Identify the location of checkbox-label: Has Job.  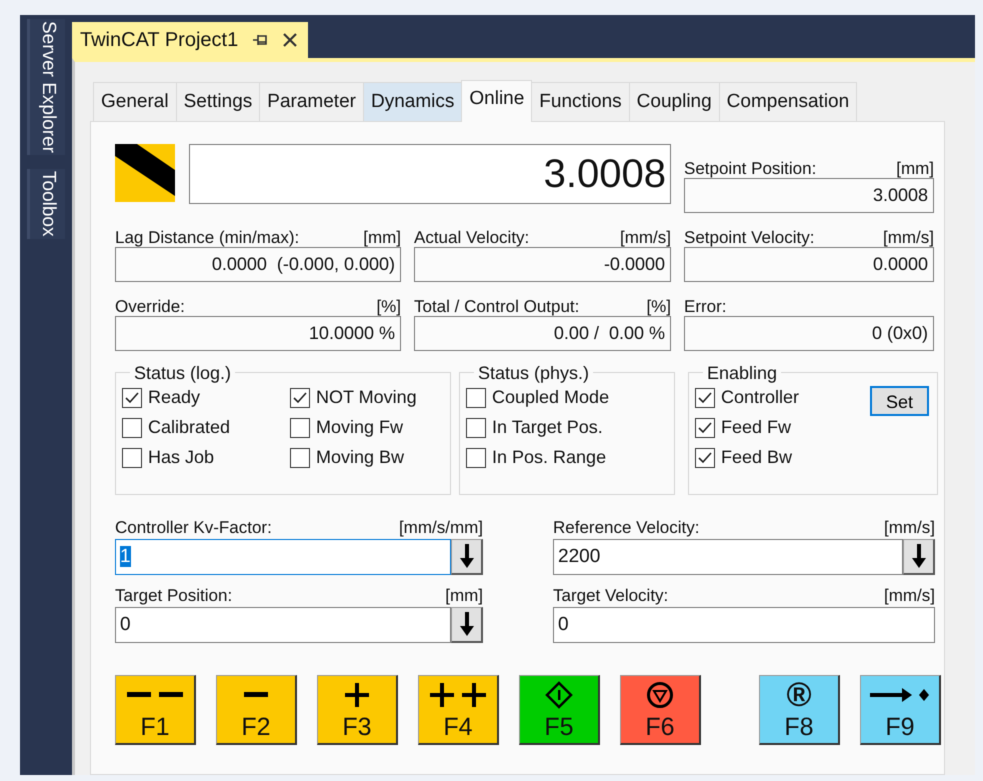
(181, 457).